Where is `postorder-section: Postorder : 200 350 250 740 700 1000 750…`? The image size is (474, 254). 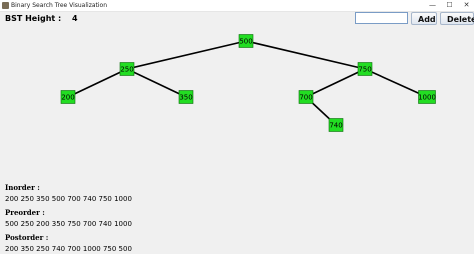 postorder-section: Postorder : 200 350 250 740 700 1000 750… is located at coordinates (68, 243).